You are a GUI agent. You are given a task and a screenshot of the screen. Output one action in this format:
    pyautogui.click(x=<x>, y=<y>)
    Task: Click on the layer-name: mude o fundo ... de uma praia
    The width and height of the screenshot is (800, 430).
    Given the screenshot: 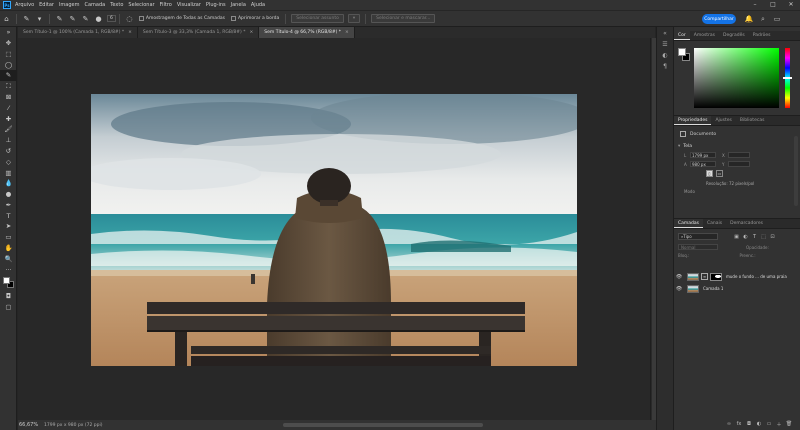 What is the action you would take?
    pyautogui.click(x=756, y=276)
    